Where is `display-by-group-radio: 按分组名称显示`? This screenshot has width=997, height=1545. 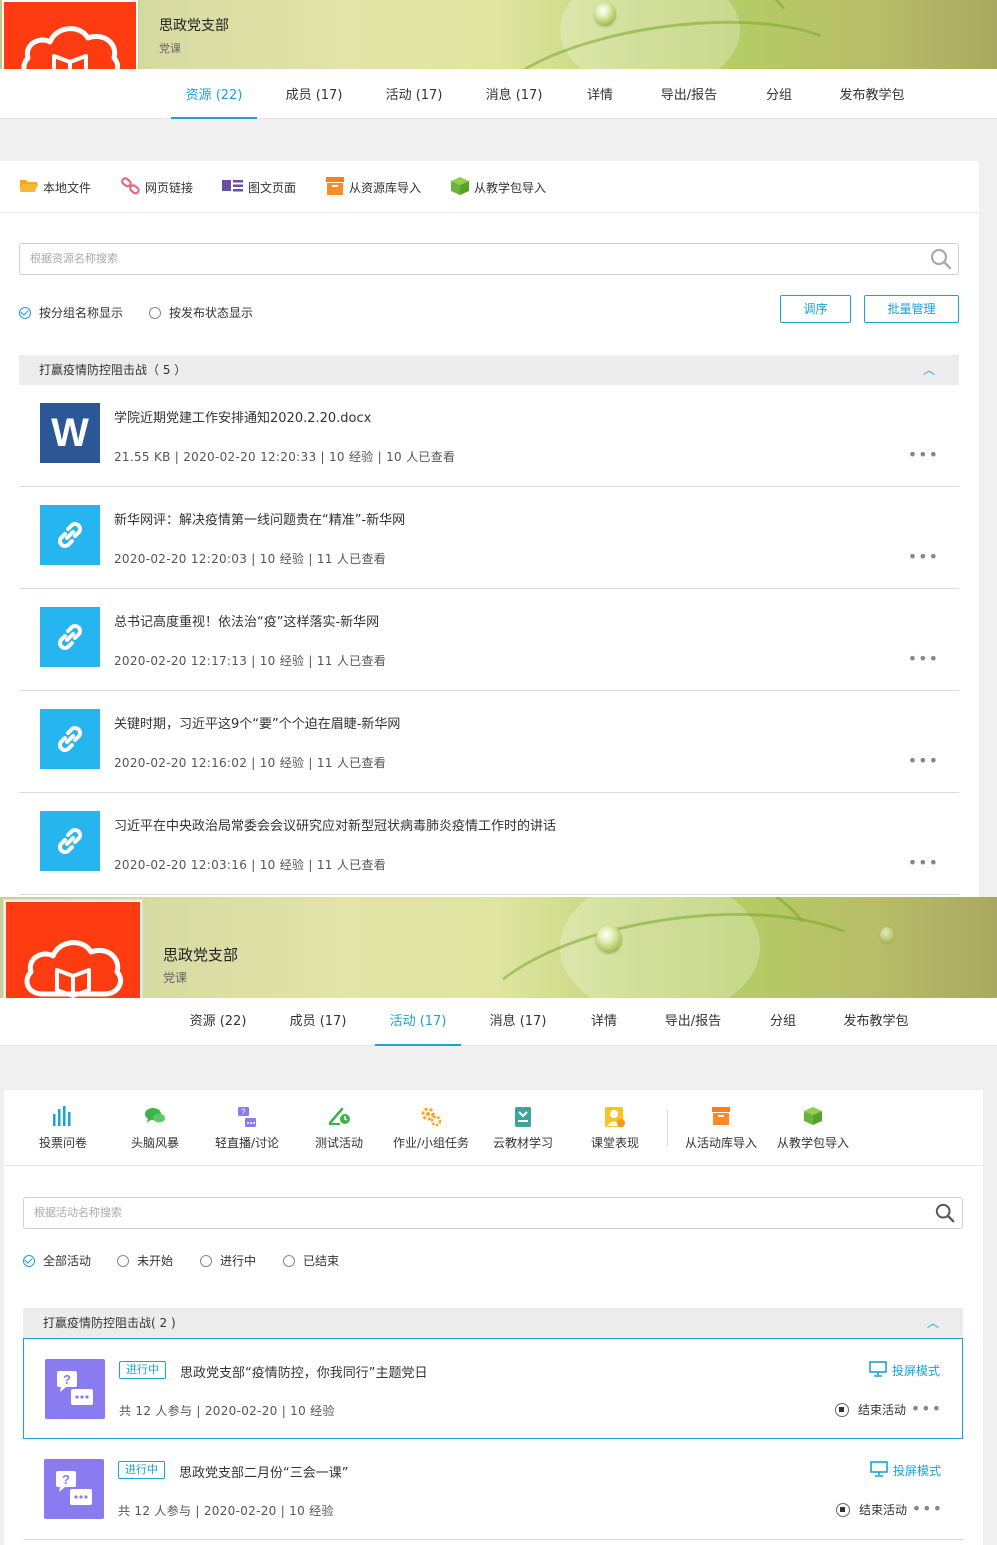 display-by-group-radio: 按分组名称显示 is located at coordinates (71, 312).